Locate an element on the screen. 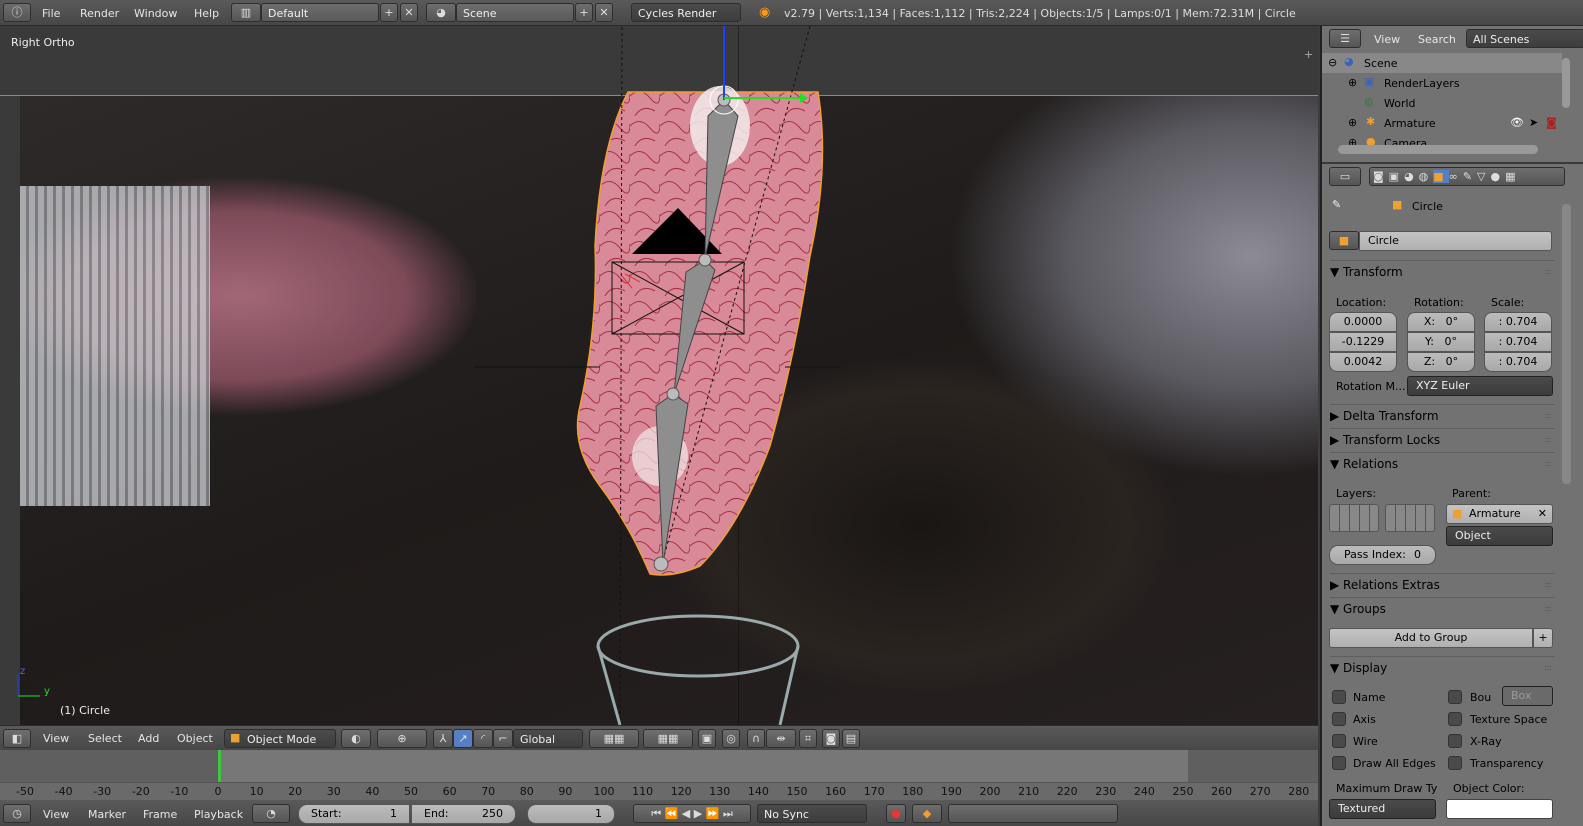 The image size is (1583, 826). outliner-item-renderlayers: ⊕ ▣ RenderLayers is located at coordinates (1442, 83).